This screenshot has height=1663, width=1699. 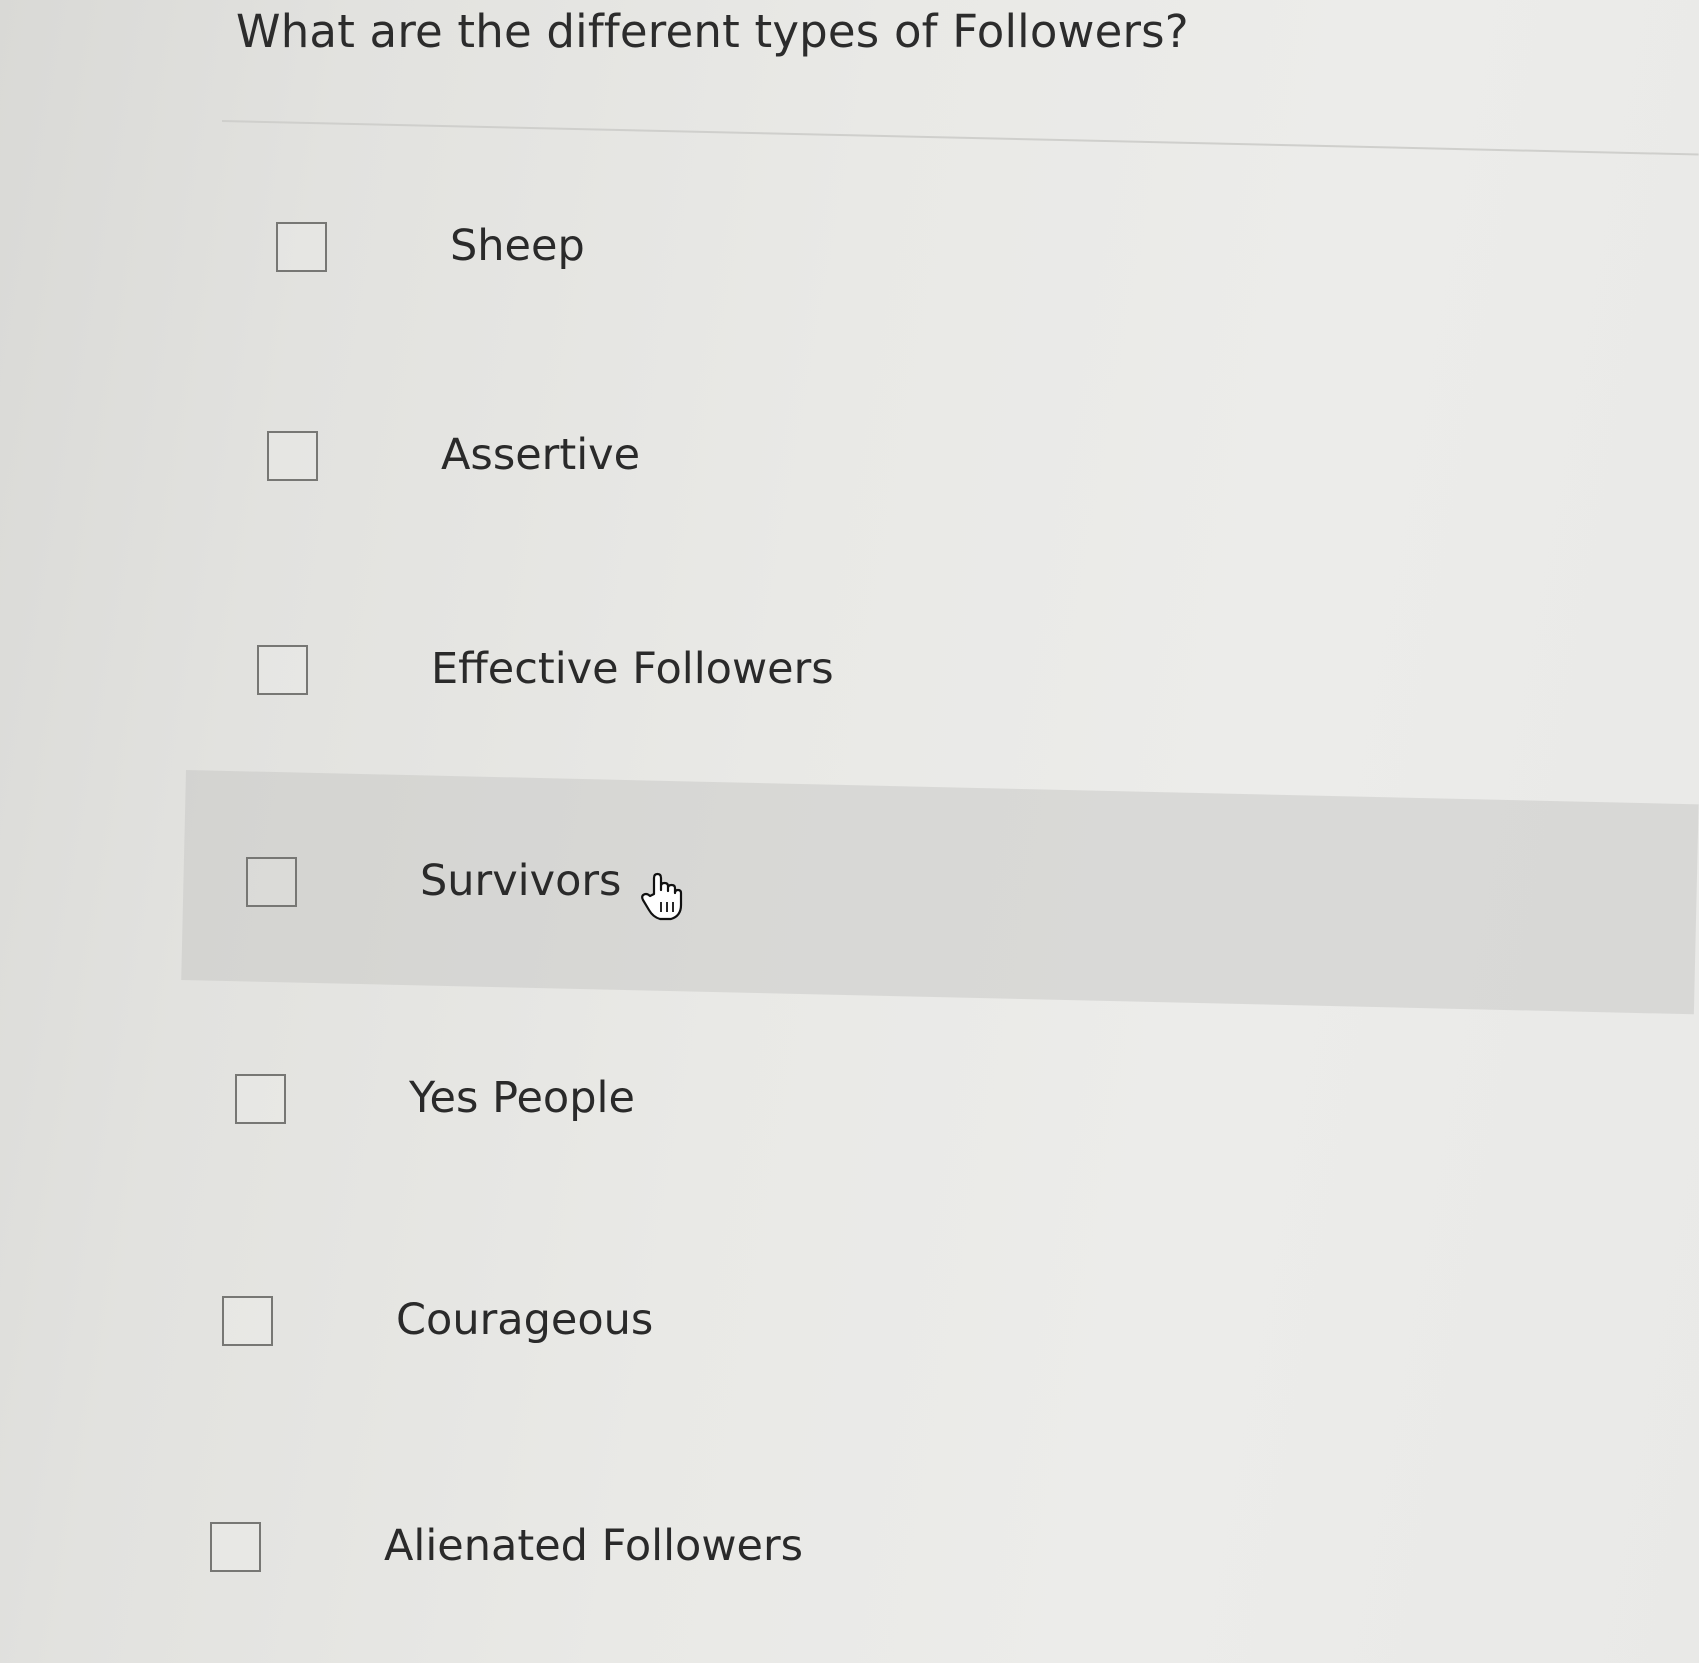 I want to click on option-label: Sheep, so click(x=517, y=246).